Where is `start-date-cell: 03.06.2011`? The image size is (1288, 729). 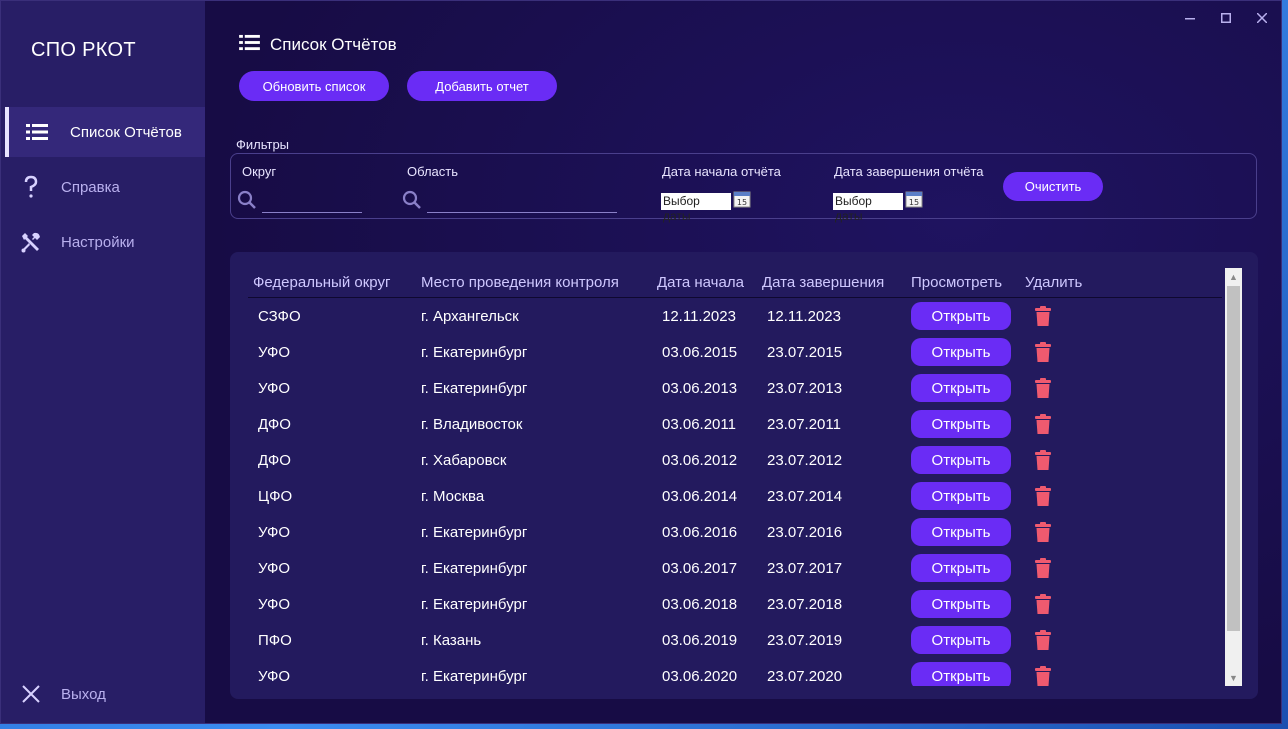 start-date-cell: 03.06.2011 is located at coordinates (699, 424).